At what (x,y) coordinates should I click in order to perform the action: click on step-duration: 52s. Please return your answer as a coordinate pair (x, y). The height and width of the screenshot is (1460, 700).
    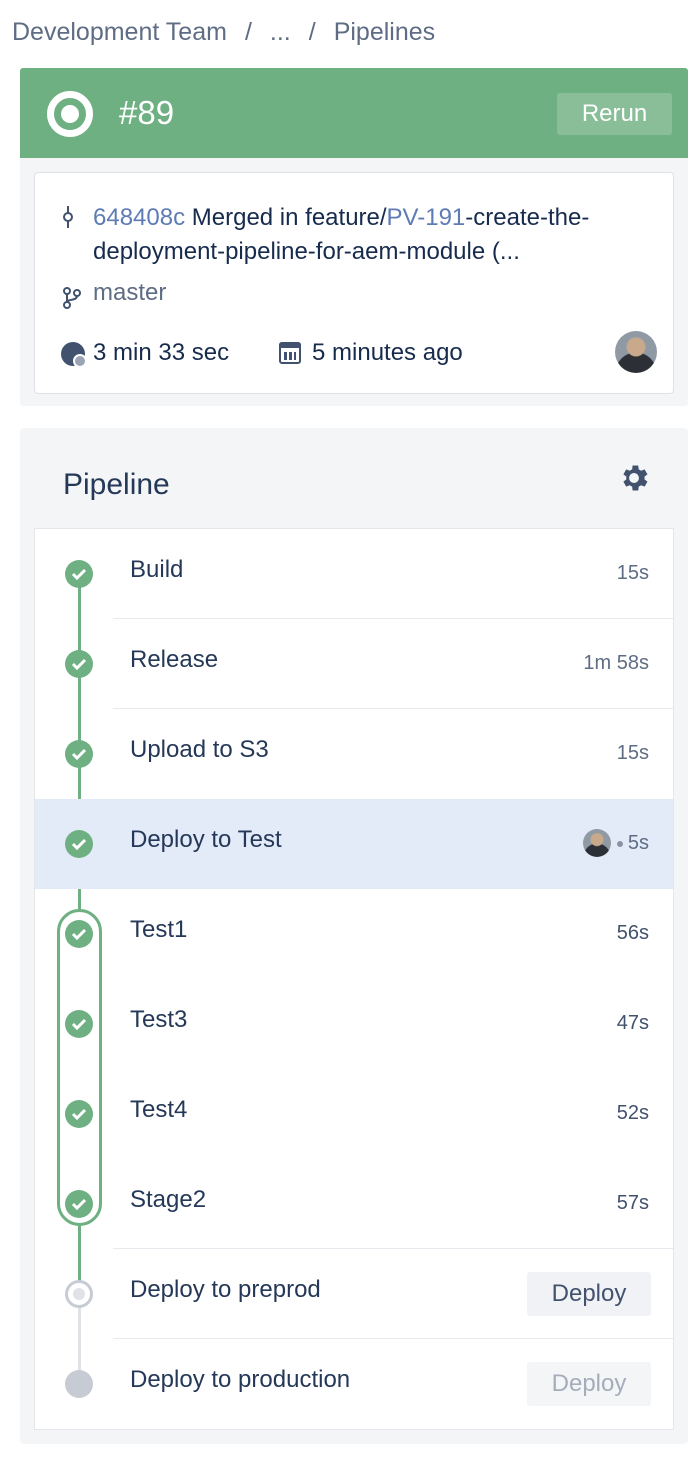
    Looking at the image, I should click on (632, 1113).